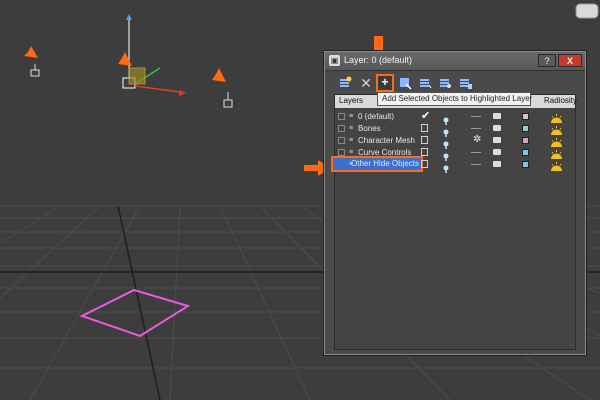 This screenshot has height=400, width=600. I want to click on current-layer-check-icon: ✔, so click(425, 115).